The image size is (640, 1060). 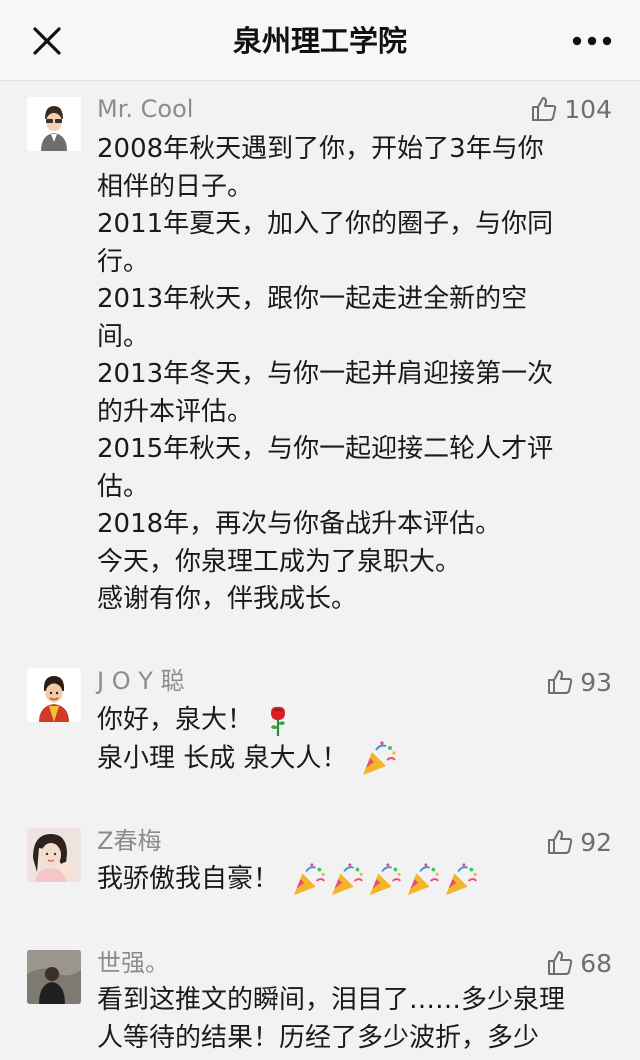 What do you see at coordinates (320, 149) in the screenshot?
I see `comment-line: 2008年秋天遇到了你，开始了3年与你` at bounding box center [320, 149].